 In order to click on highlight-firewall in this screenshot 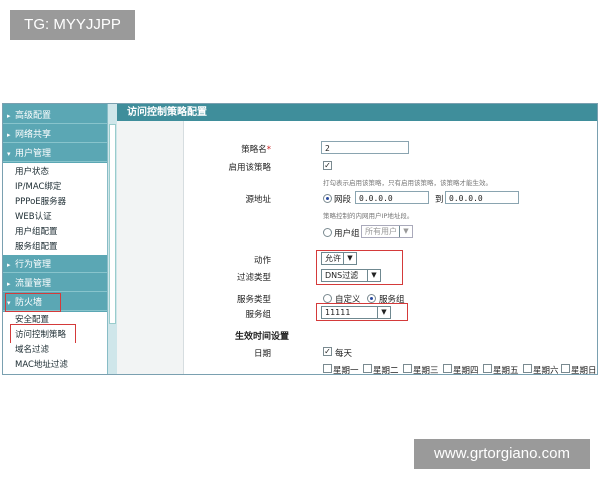, I will do `click(33, 302)`.